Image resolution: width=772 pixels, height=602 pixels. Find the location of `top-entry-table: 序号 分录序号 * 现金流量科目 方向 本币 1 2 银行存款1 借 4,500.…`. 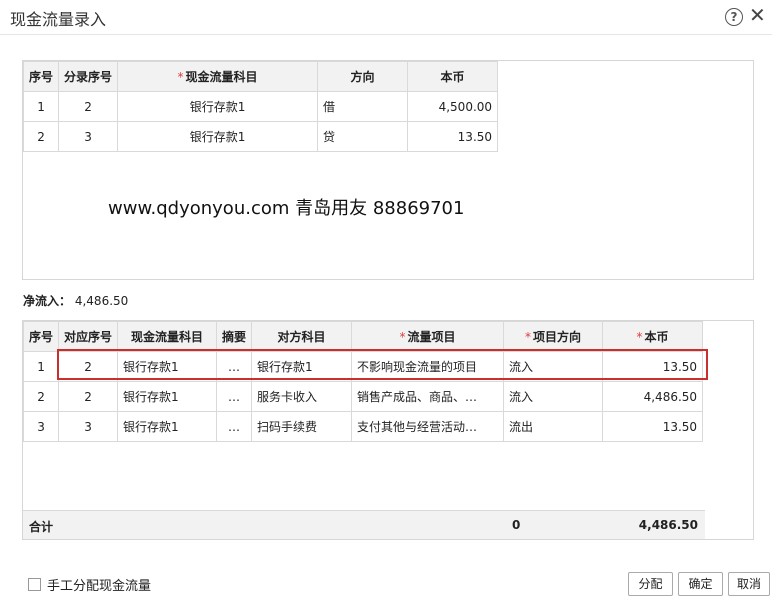

top-entry-table: 序号 分录序号 * 现金流量科目 方向 本币 1 2 银行存款1 借 4,500.… is located at coordinates (260, 106).